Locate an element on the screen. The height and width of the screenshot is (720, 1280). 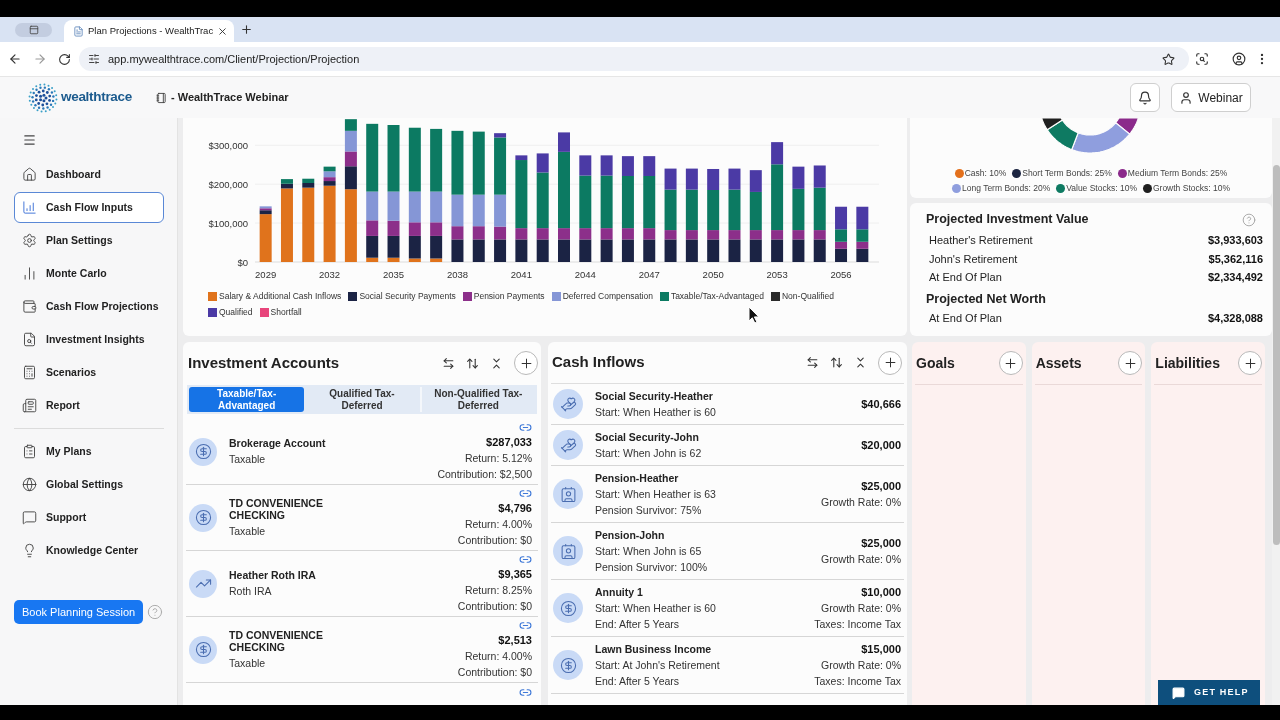
x-axis-label: 2050 is located at coordinates (713, 274).